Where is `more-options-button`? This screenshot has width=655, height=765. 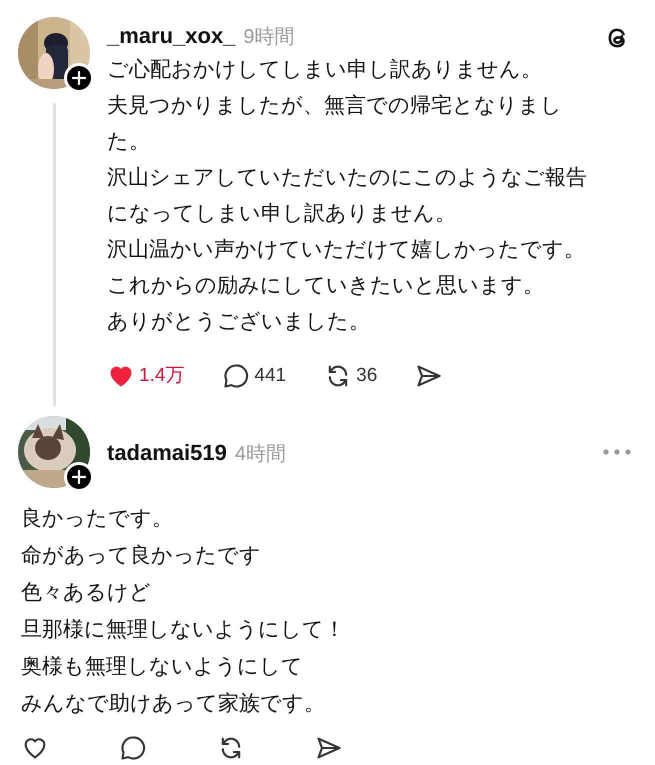 more-options-button is located at coordinates (617, 452).